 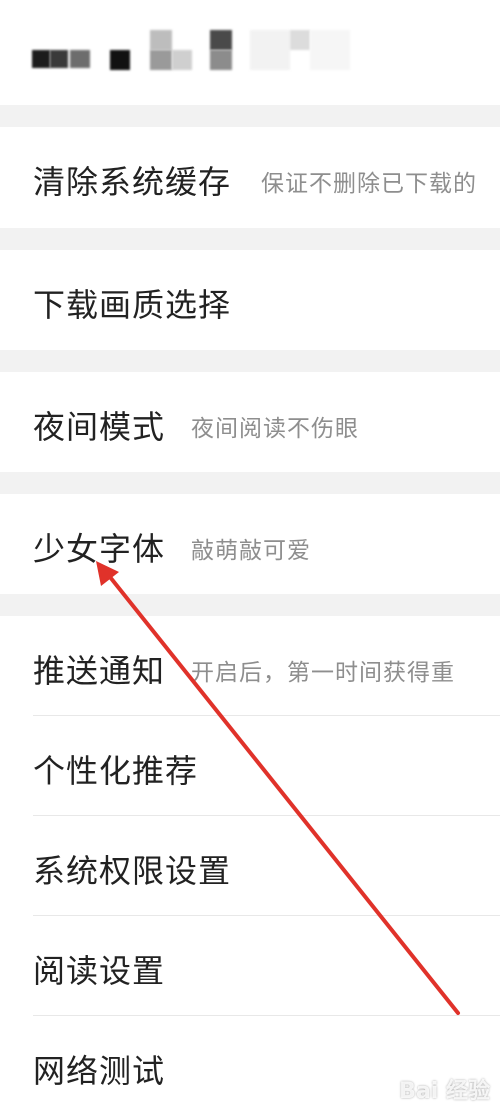 What do you see at coordinates (132, 182) in the screenshot?
I see `clear-cache-title: 清除系统缓存` at bounding box center [132, 182].